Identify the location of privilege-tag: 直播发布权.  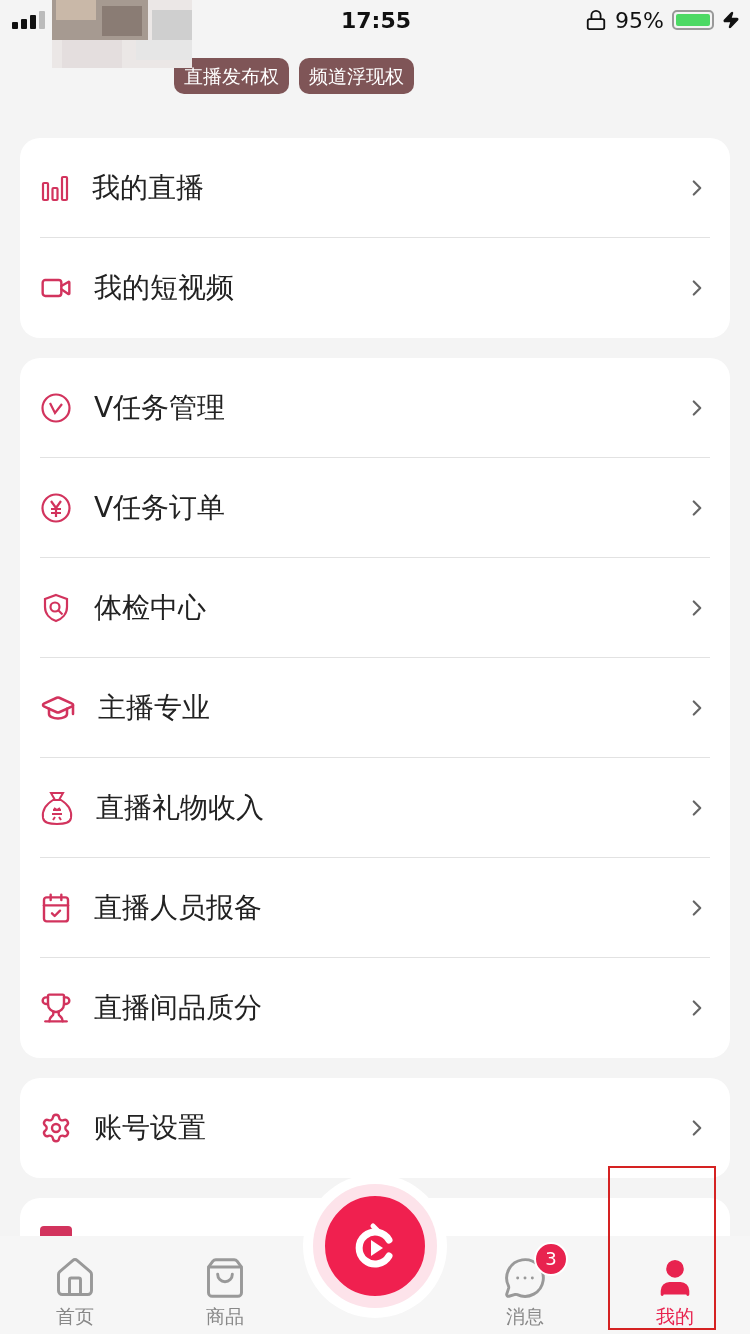
(231, 76).